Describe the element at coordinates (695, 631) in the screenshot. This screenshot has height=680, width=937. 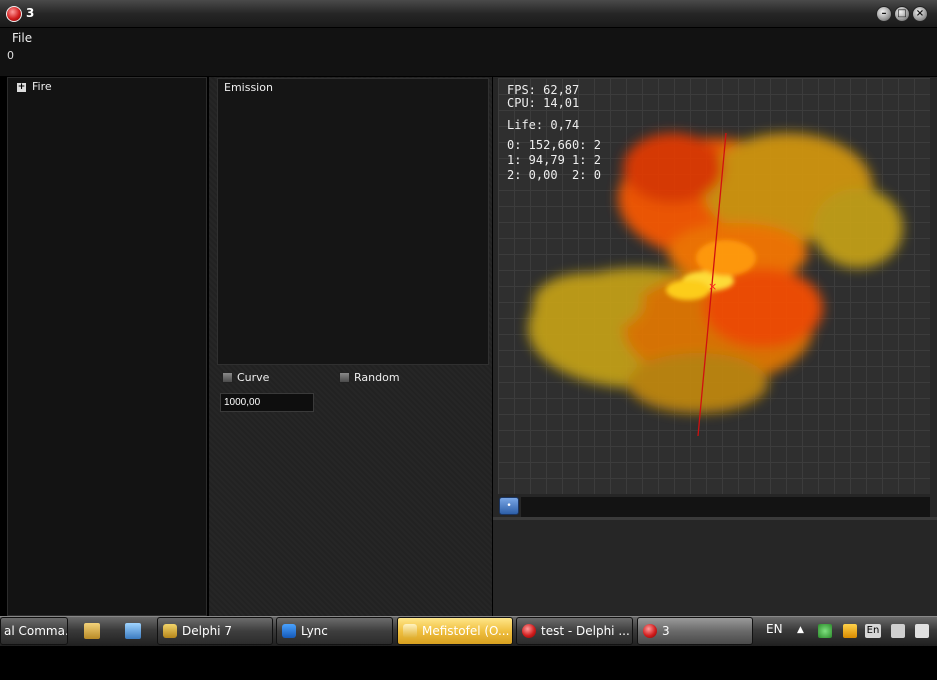
I see `taskbar-item-3: 3` at that location.